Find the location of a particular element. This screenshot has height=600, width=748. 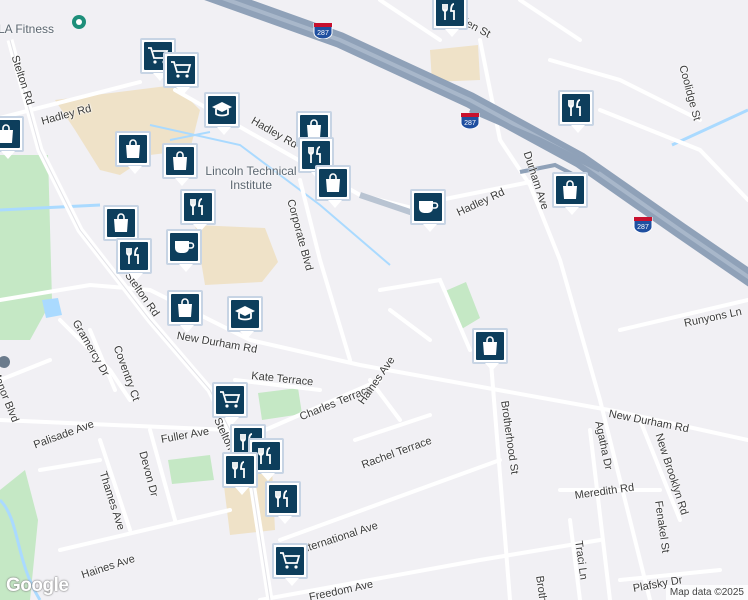

poi-label-lincoln-tech: Lincoln Technical Institute is located at coordinates (251, 178).